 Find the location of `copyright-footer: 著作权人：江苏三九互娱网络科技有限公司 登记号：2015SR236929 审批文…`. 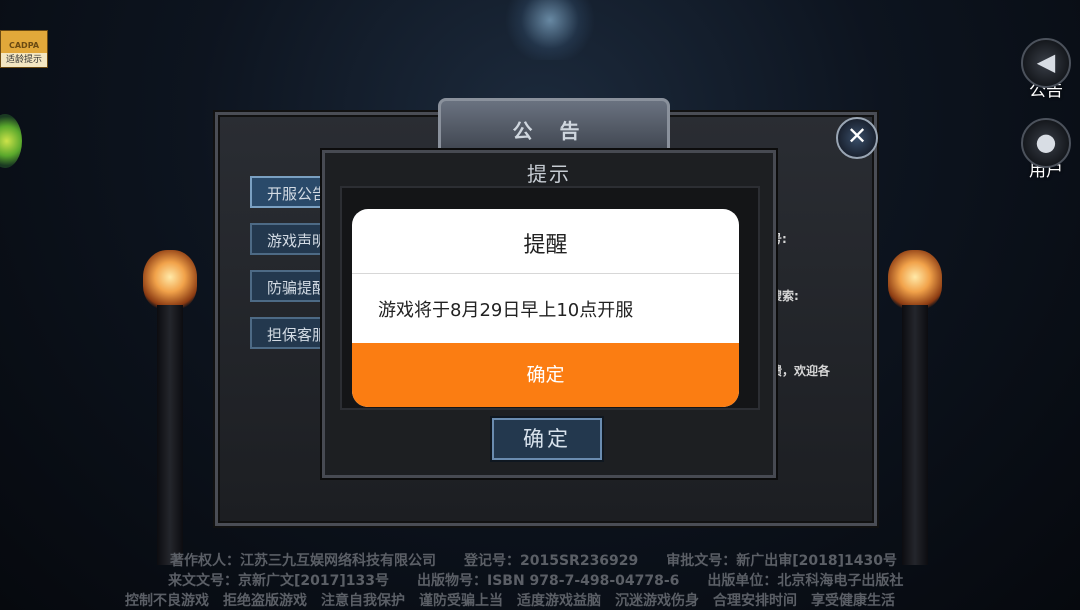

copyright-footer: 著作权人：江苏三九互娱网络科技有限公司 登记号：2015SR236929 审批文… is located at coordinates (540, 579).